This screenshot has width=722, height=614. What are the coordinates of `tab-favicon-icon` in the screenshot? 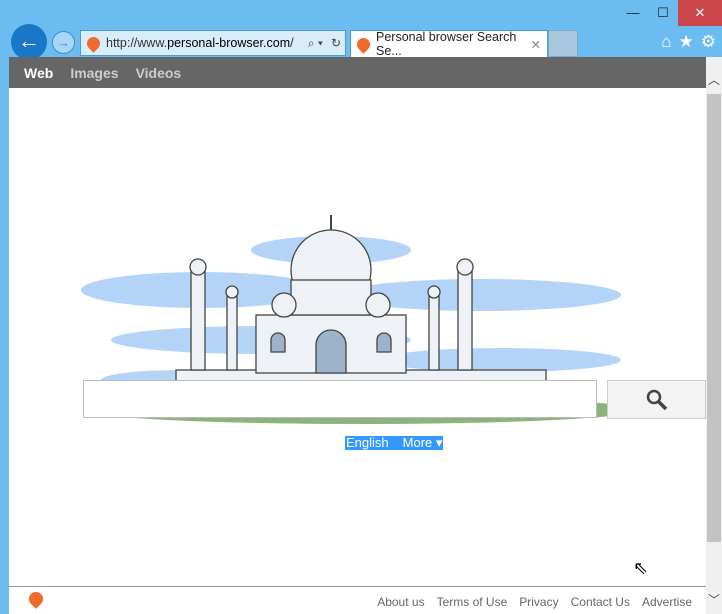 It's located at (363, 44).